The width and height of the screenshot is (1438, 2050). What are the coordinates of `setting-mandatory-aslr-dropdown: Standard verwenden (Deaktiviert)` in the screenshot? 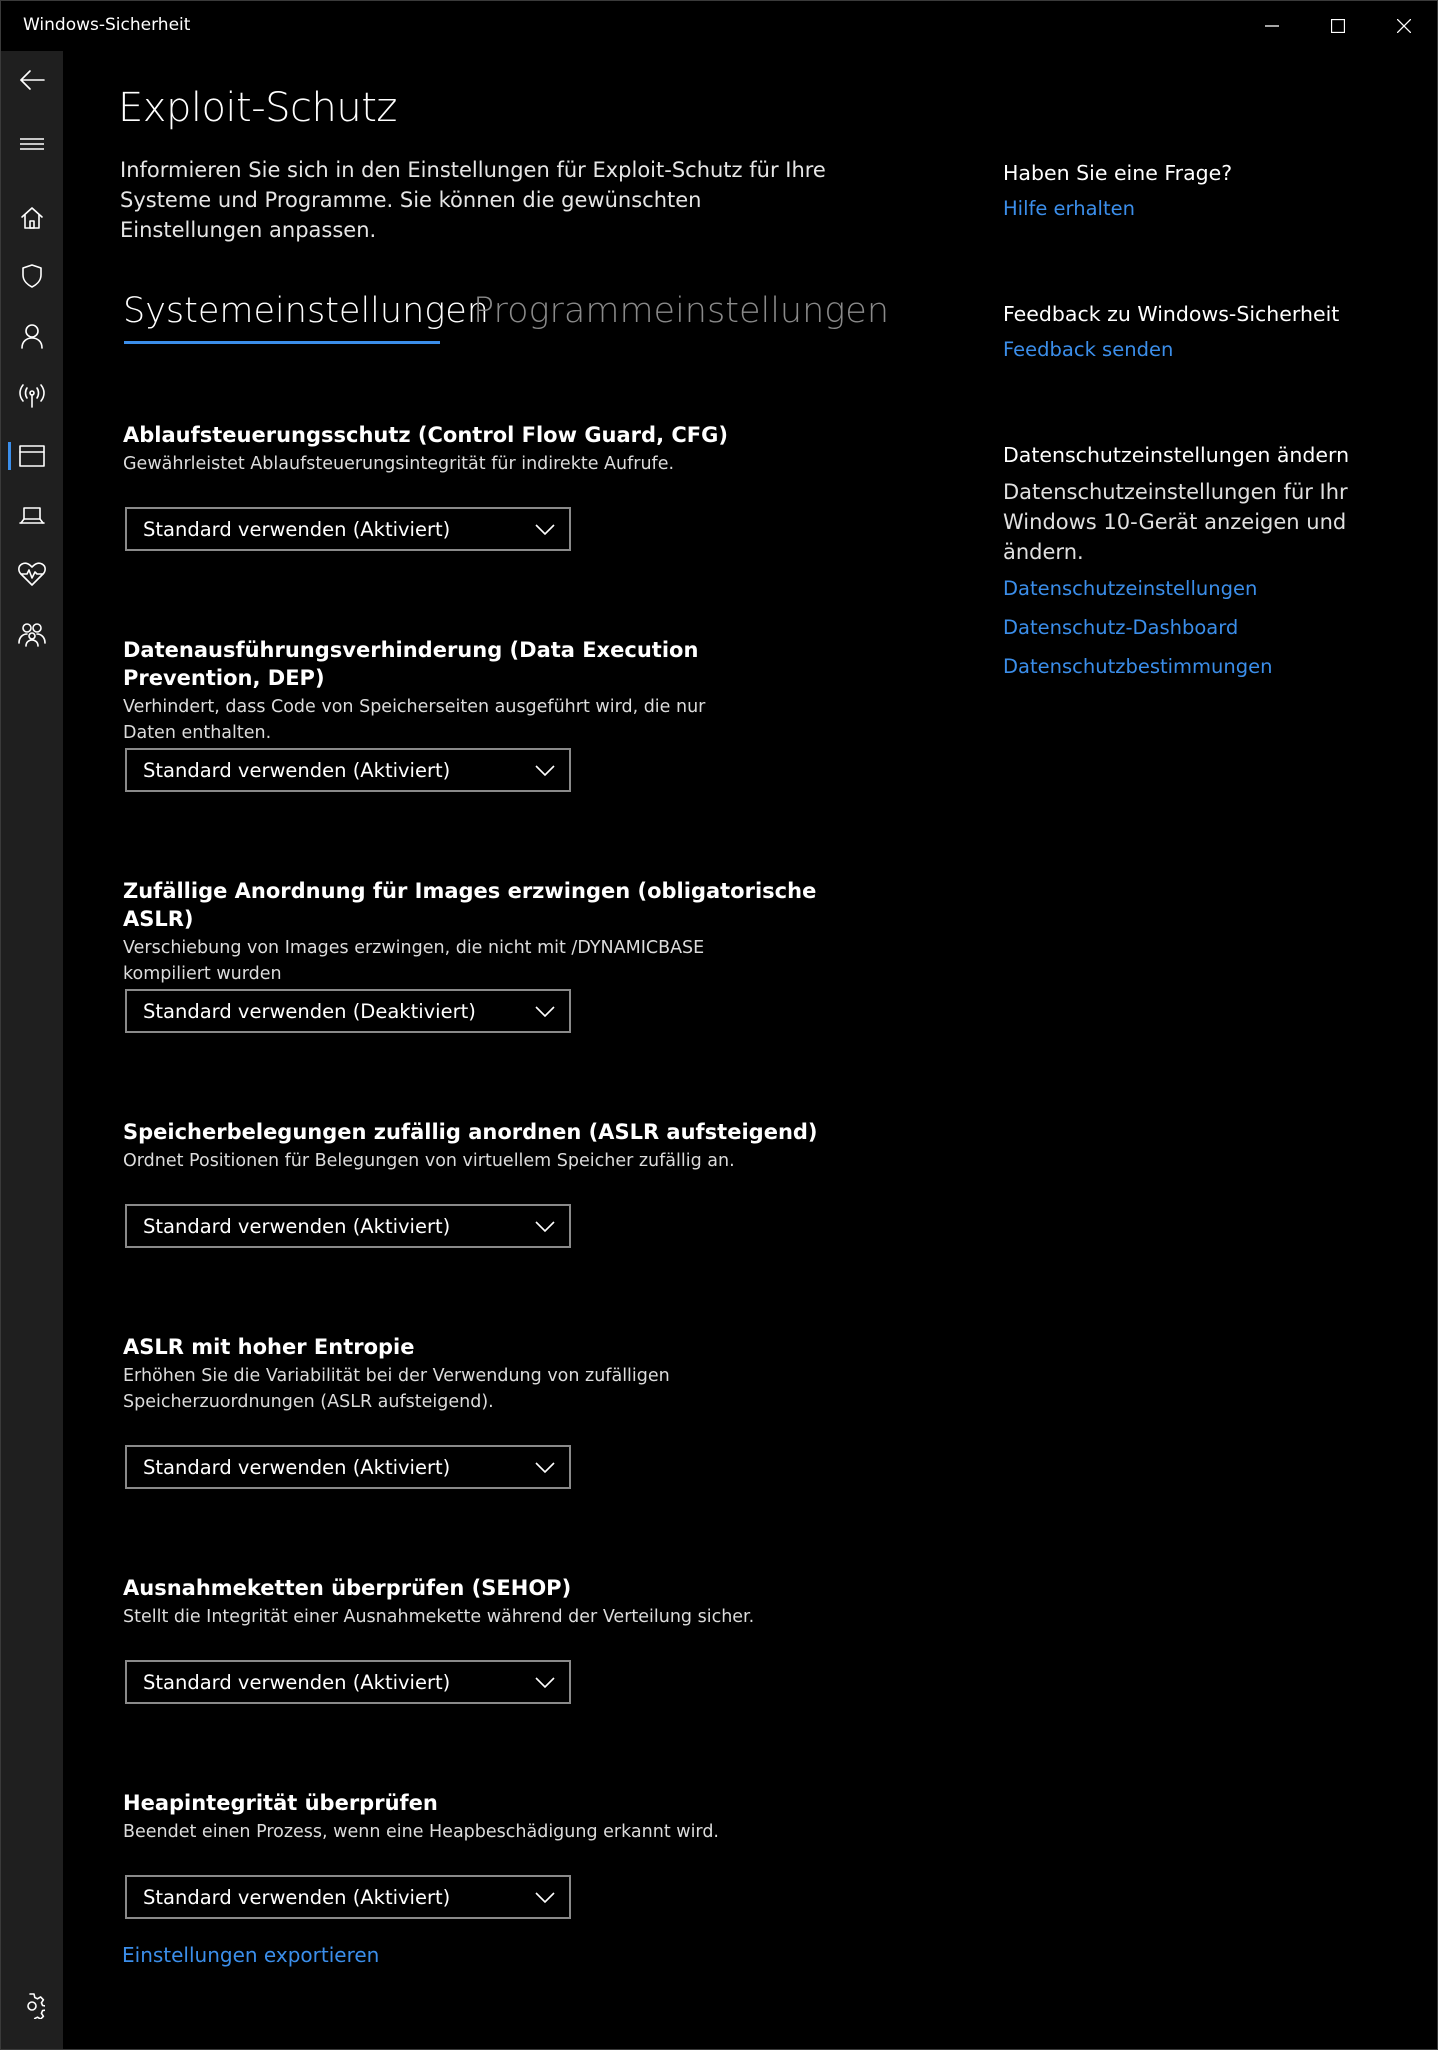 It's located at (348, 1011).